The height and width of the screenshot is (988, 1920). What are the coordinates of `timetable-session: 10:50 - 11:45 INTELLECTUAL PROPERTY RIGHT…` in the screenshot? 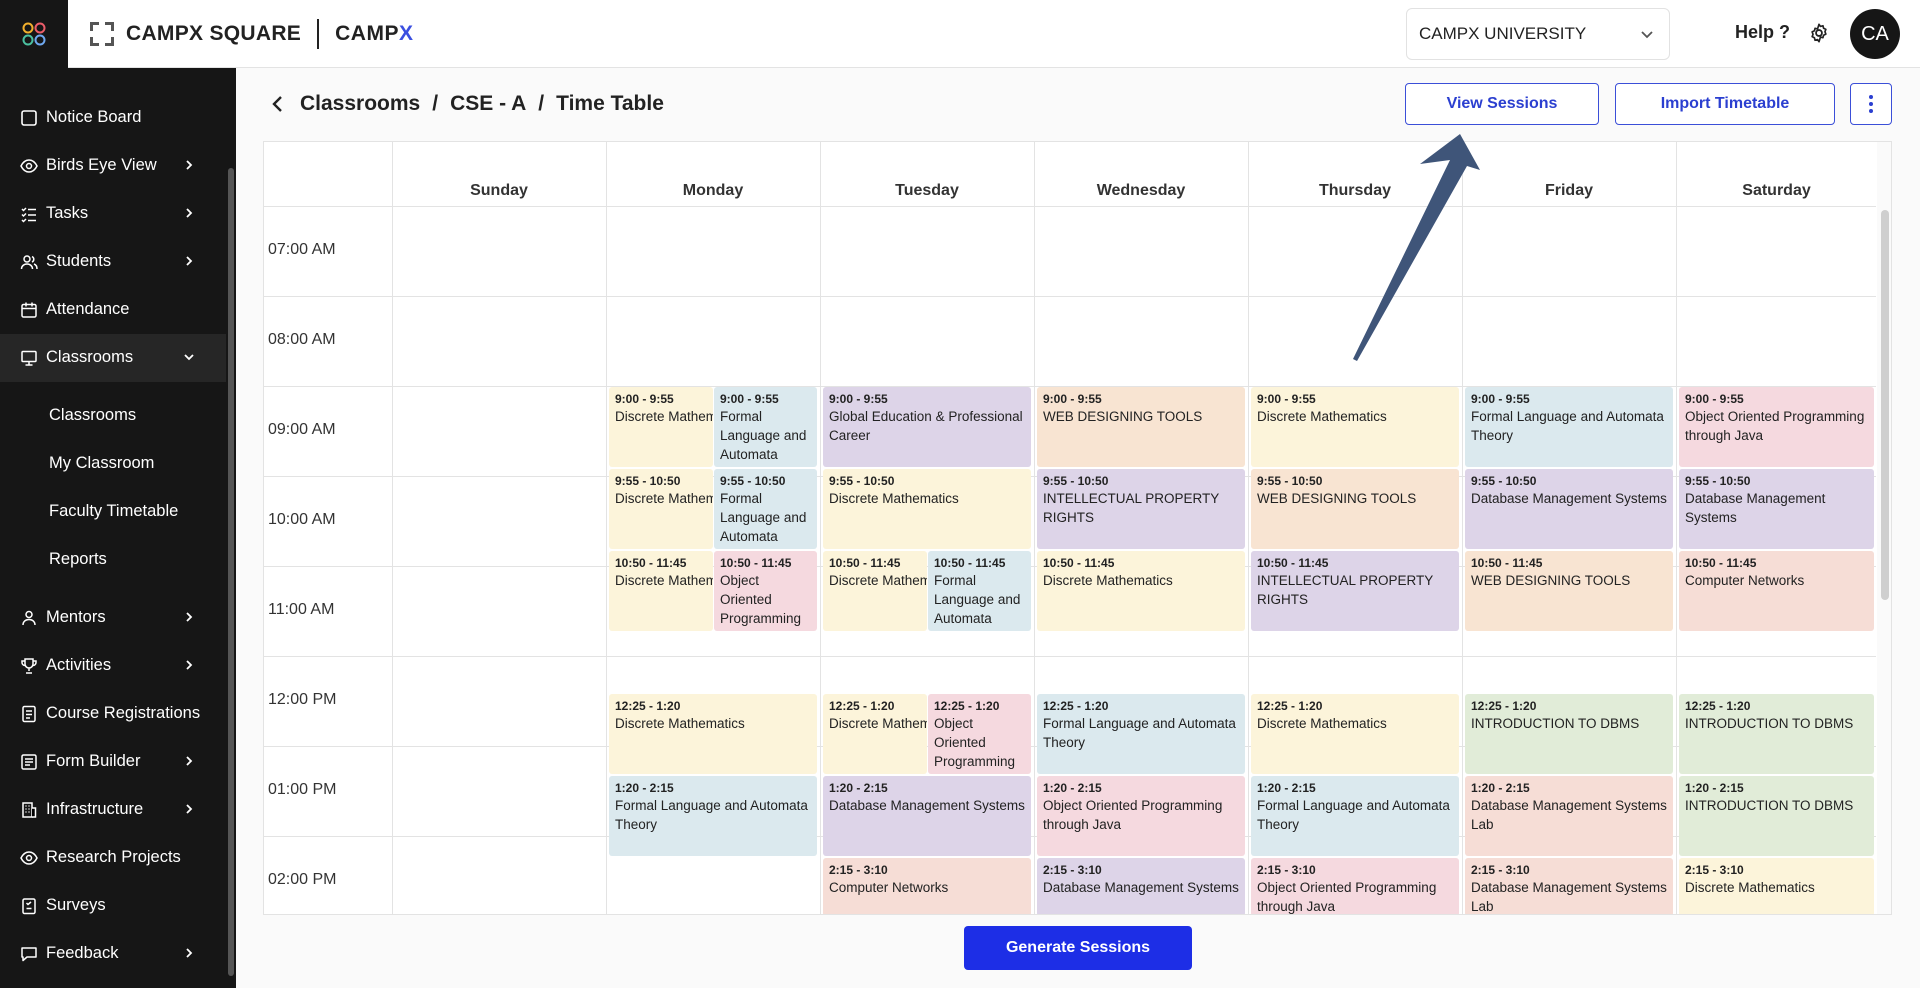 It's located at (1355, 591).